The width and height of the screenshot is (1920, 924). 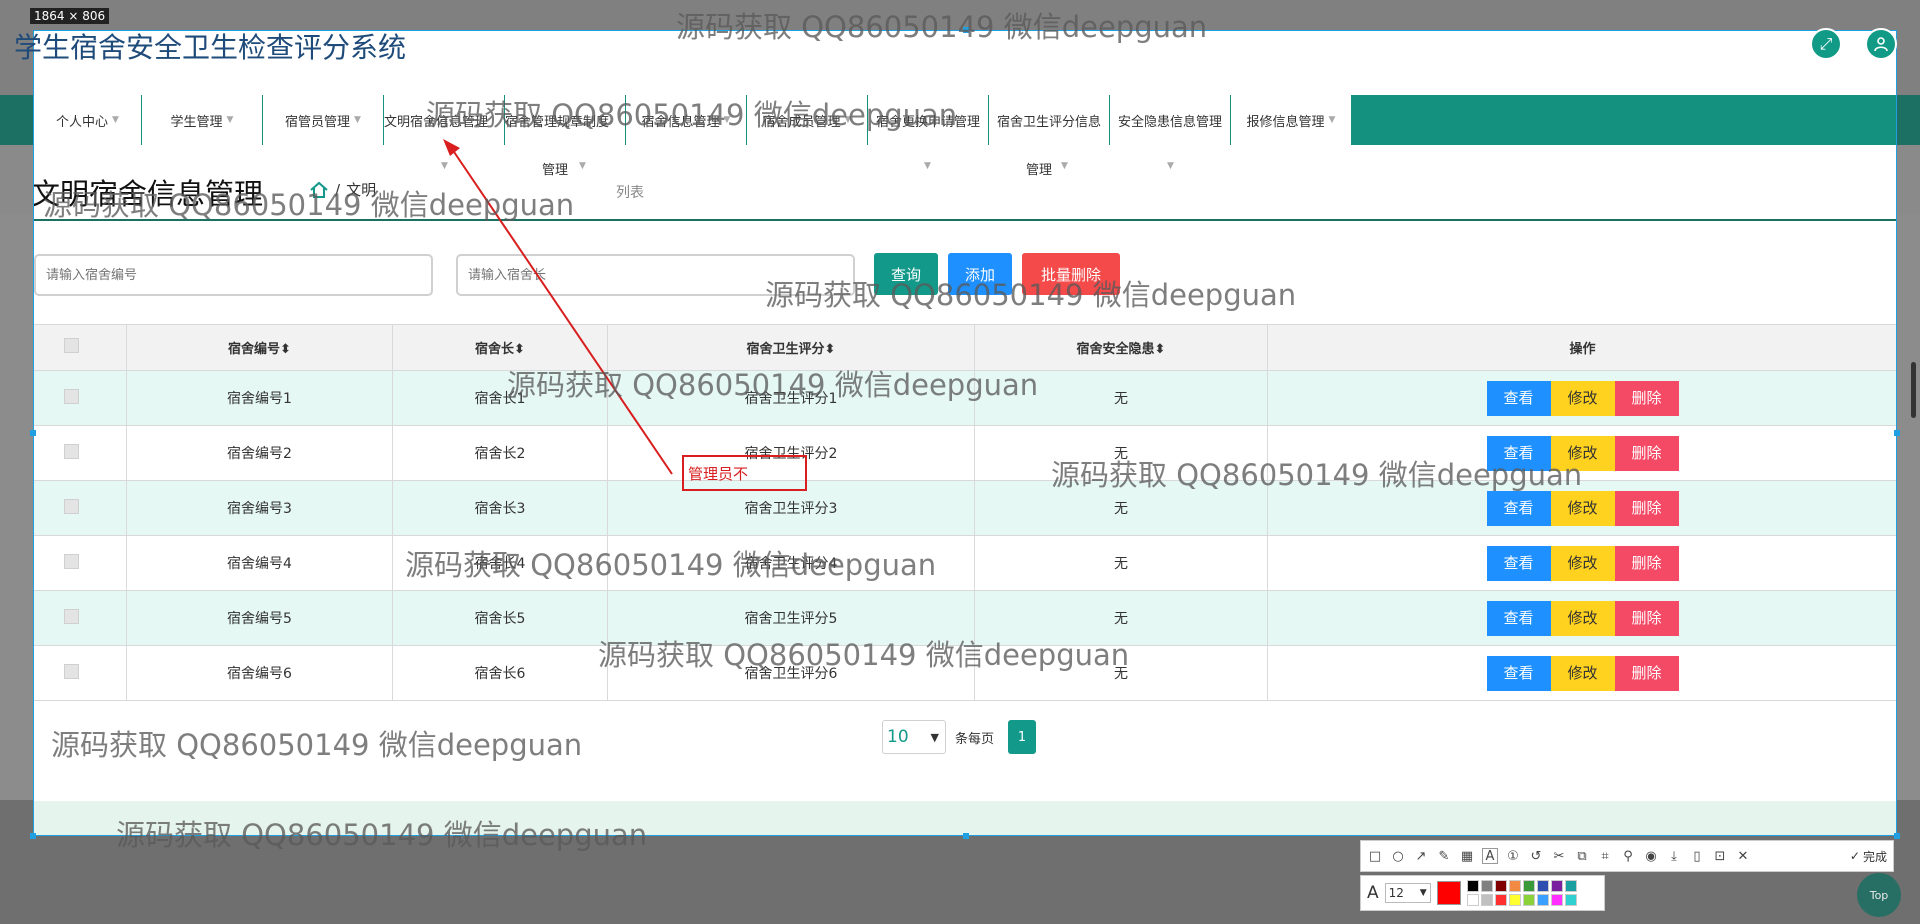 I want to click on cell-actions: 查看 修改 删除, so click(x=1581, y=673).